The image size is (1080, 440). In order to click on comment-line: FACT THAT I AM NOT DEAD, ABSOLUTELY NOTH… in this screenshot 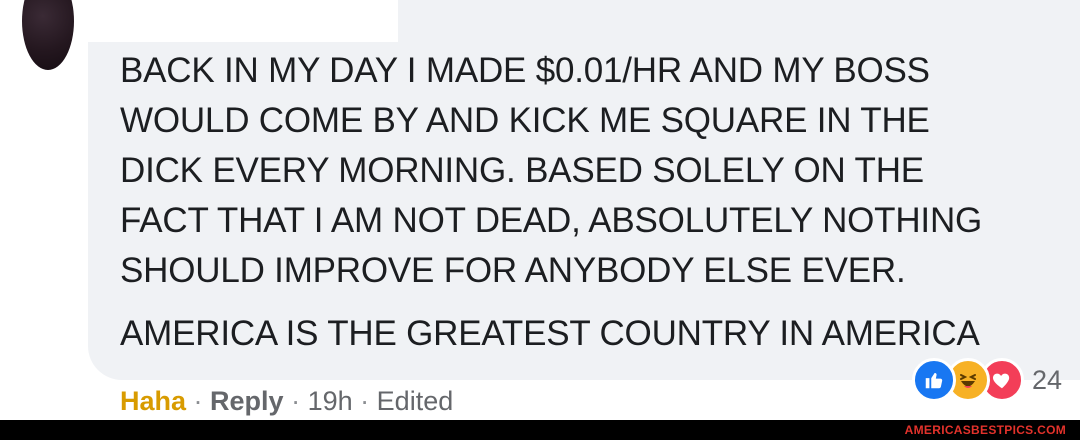, I will do `click(551, 220)`.